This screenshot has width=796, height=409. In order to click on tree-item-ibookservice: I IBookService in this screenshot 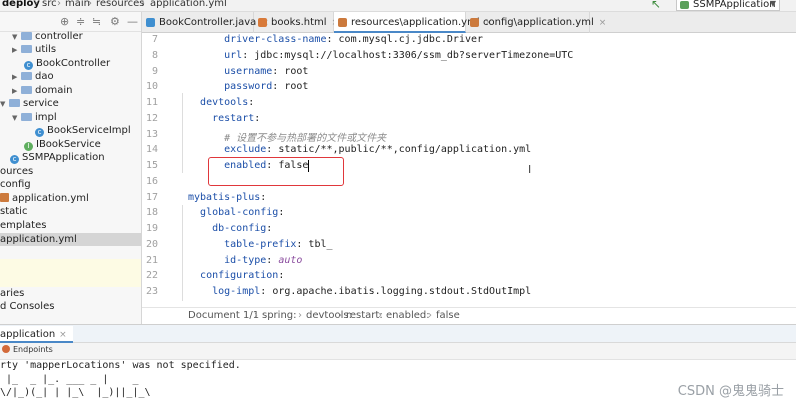, I will do `click(62, 144)`.